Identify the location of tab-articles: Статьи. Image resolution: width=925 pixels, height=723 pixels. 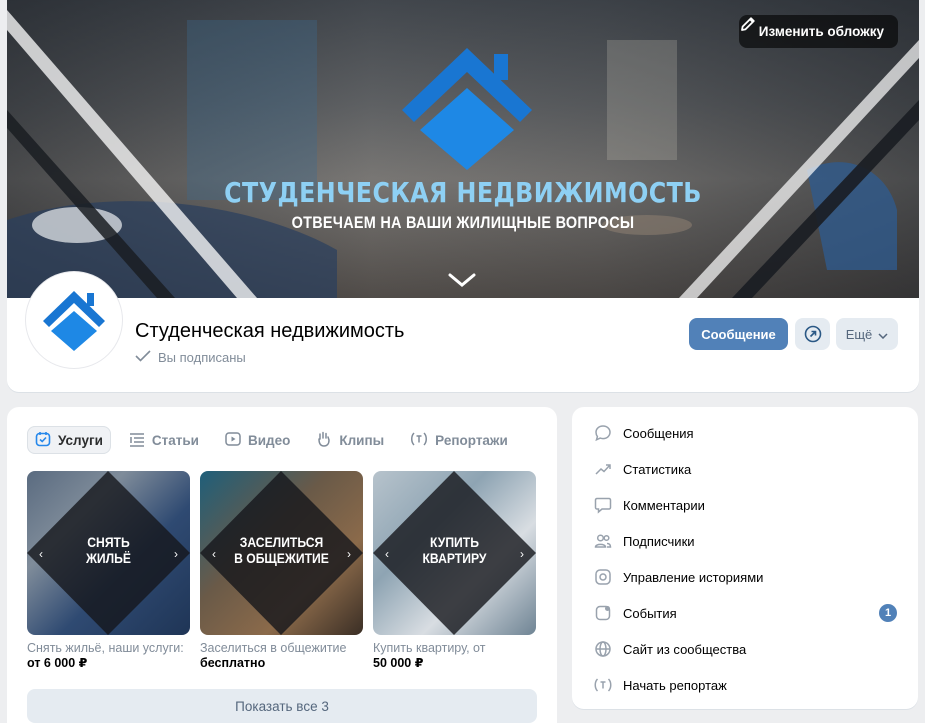
(164, 440).